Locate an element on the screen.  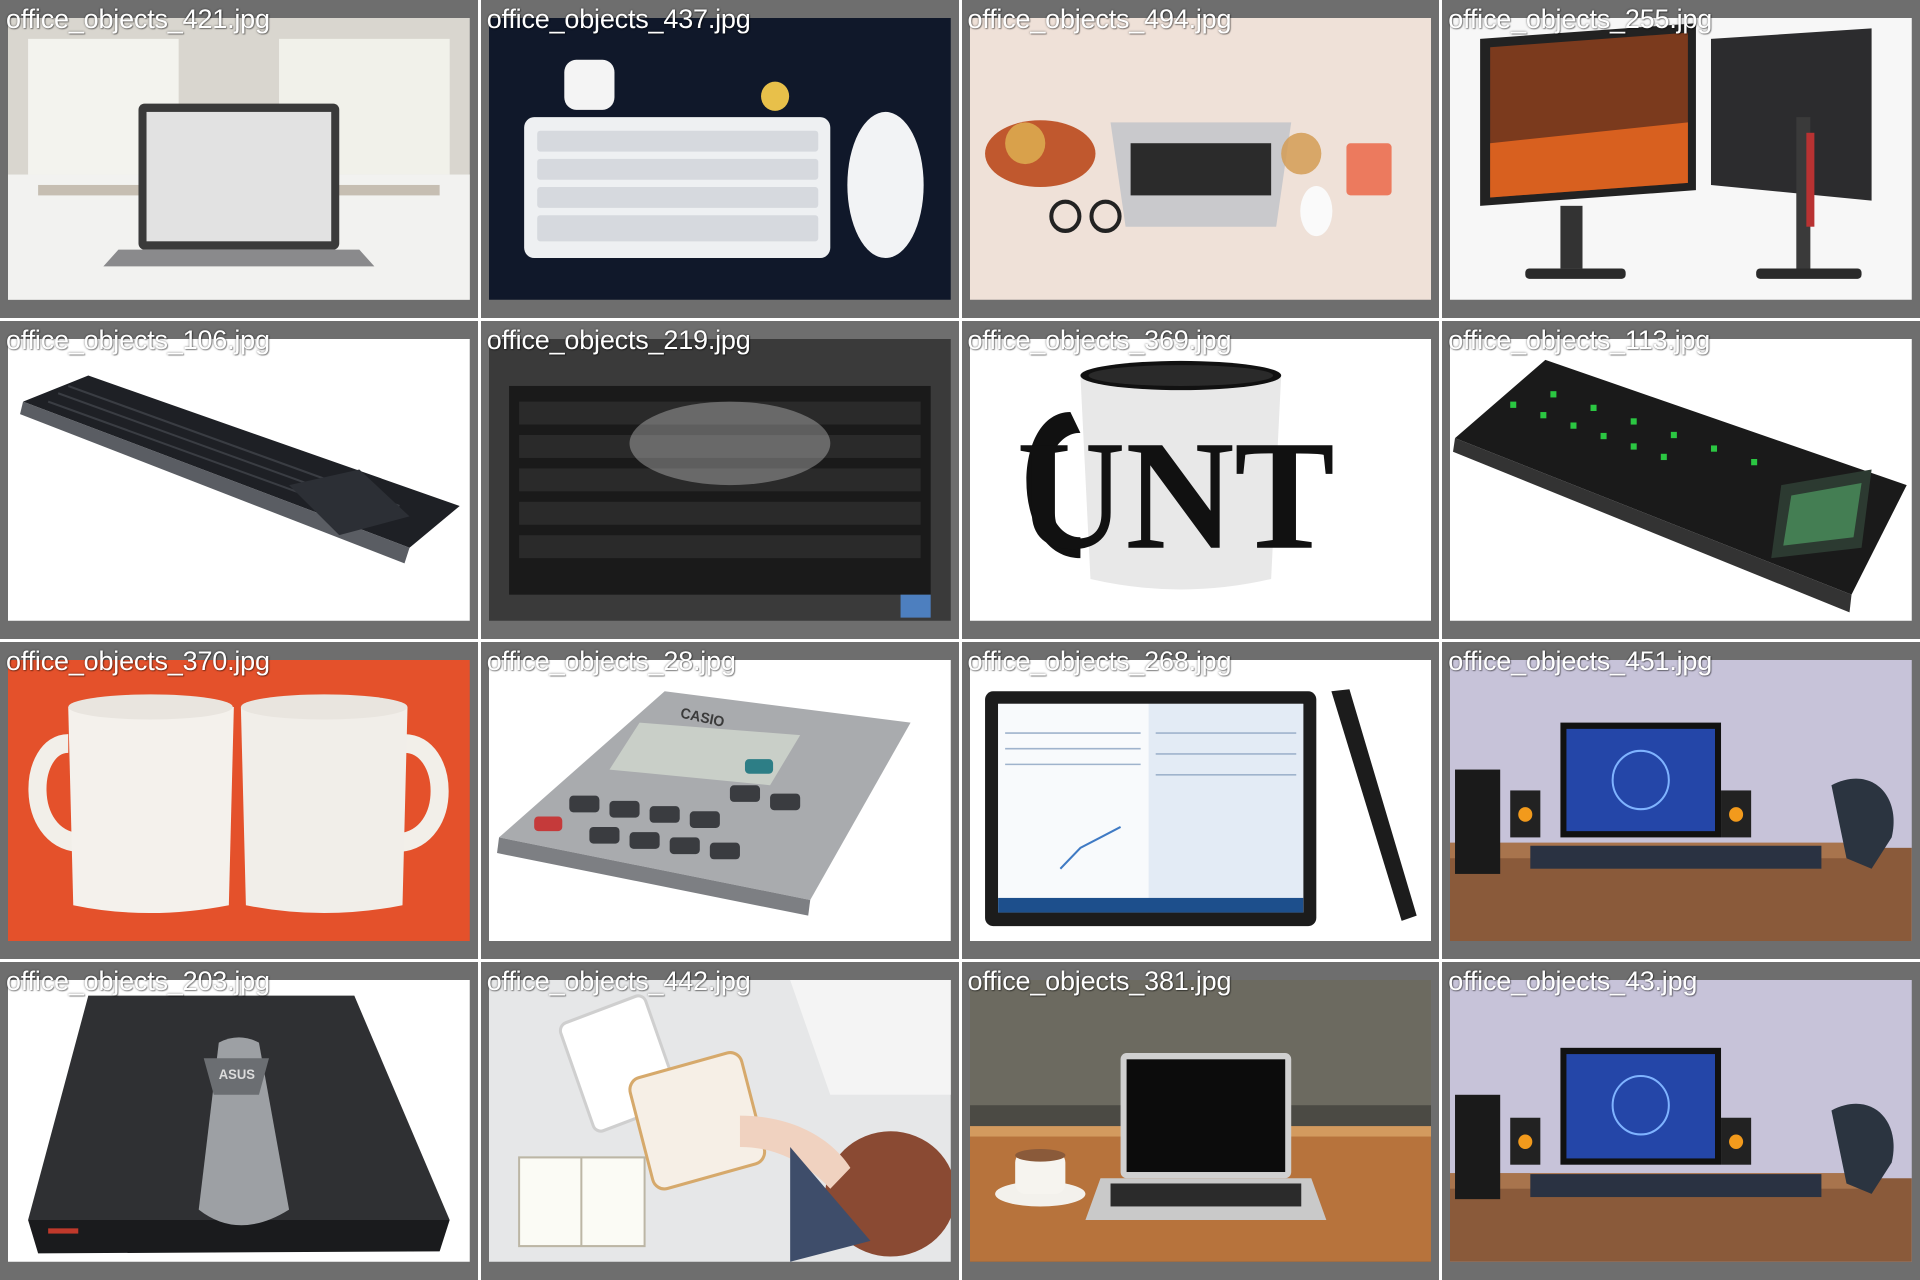
gallery-tile: UNT office_objects_369.jpg is located at coordinates (1200, 479).